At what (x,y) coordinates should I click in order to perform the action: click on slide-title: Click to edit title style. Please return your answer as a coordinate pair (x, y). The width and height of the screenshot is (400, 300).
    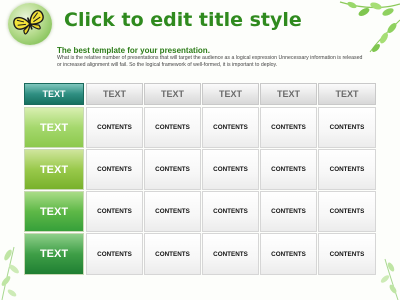
    Looking at the image, I should click on (183, 20).